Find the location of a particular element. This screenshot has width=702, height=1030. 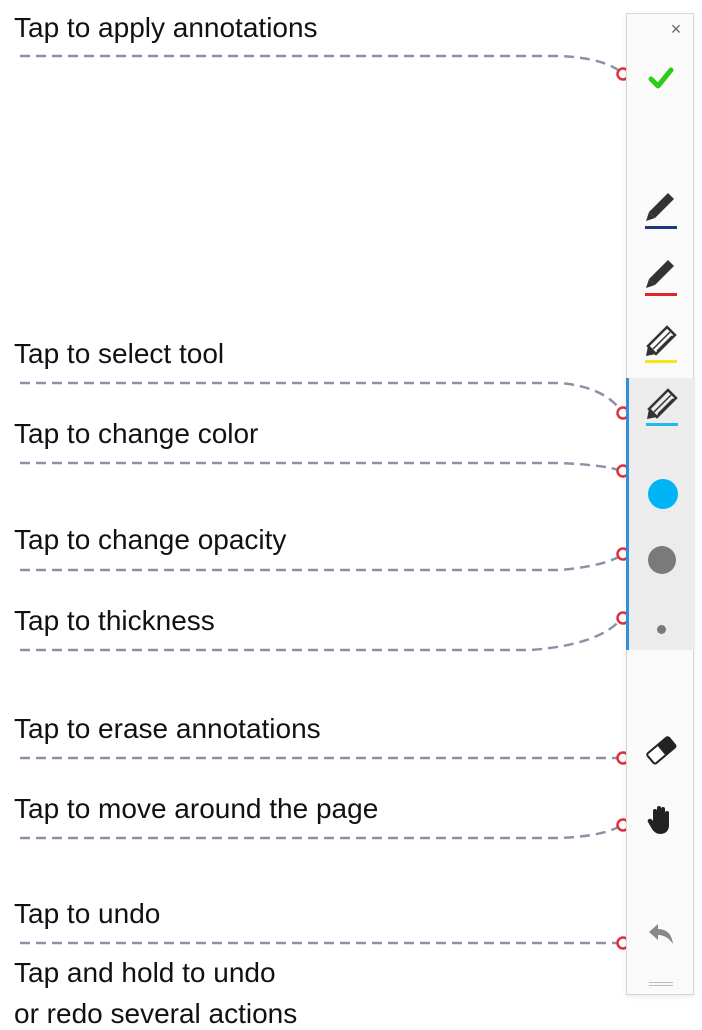

close-button: × is located at coordinates (676, 29).